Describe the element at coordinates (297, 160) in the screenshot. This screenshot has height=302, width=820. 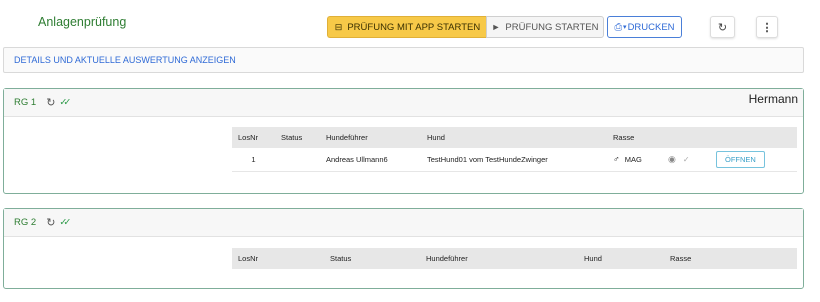
I see `cell-status` at that location.